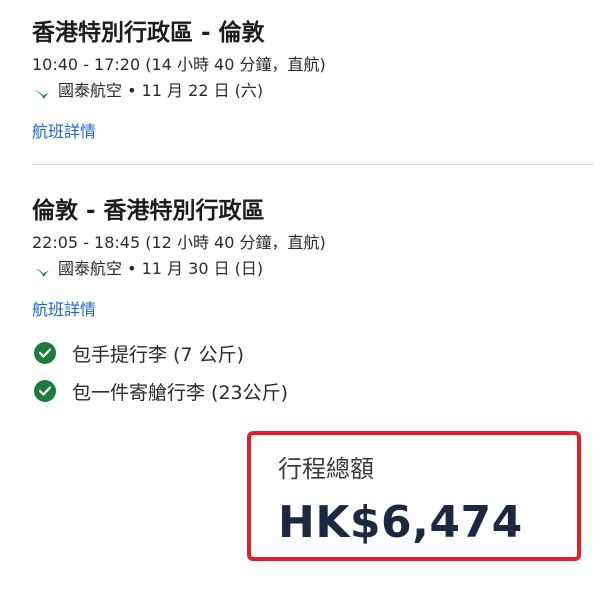  Describe the element at coordinates (148, 211) in the screenshot. I see `return-route-title: 倫敦 - 香港特別行政區` at that location.